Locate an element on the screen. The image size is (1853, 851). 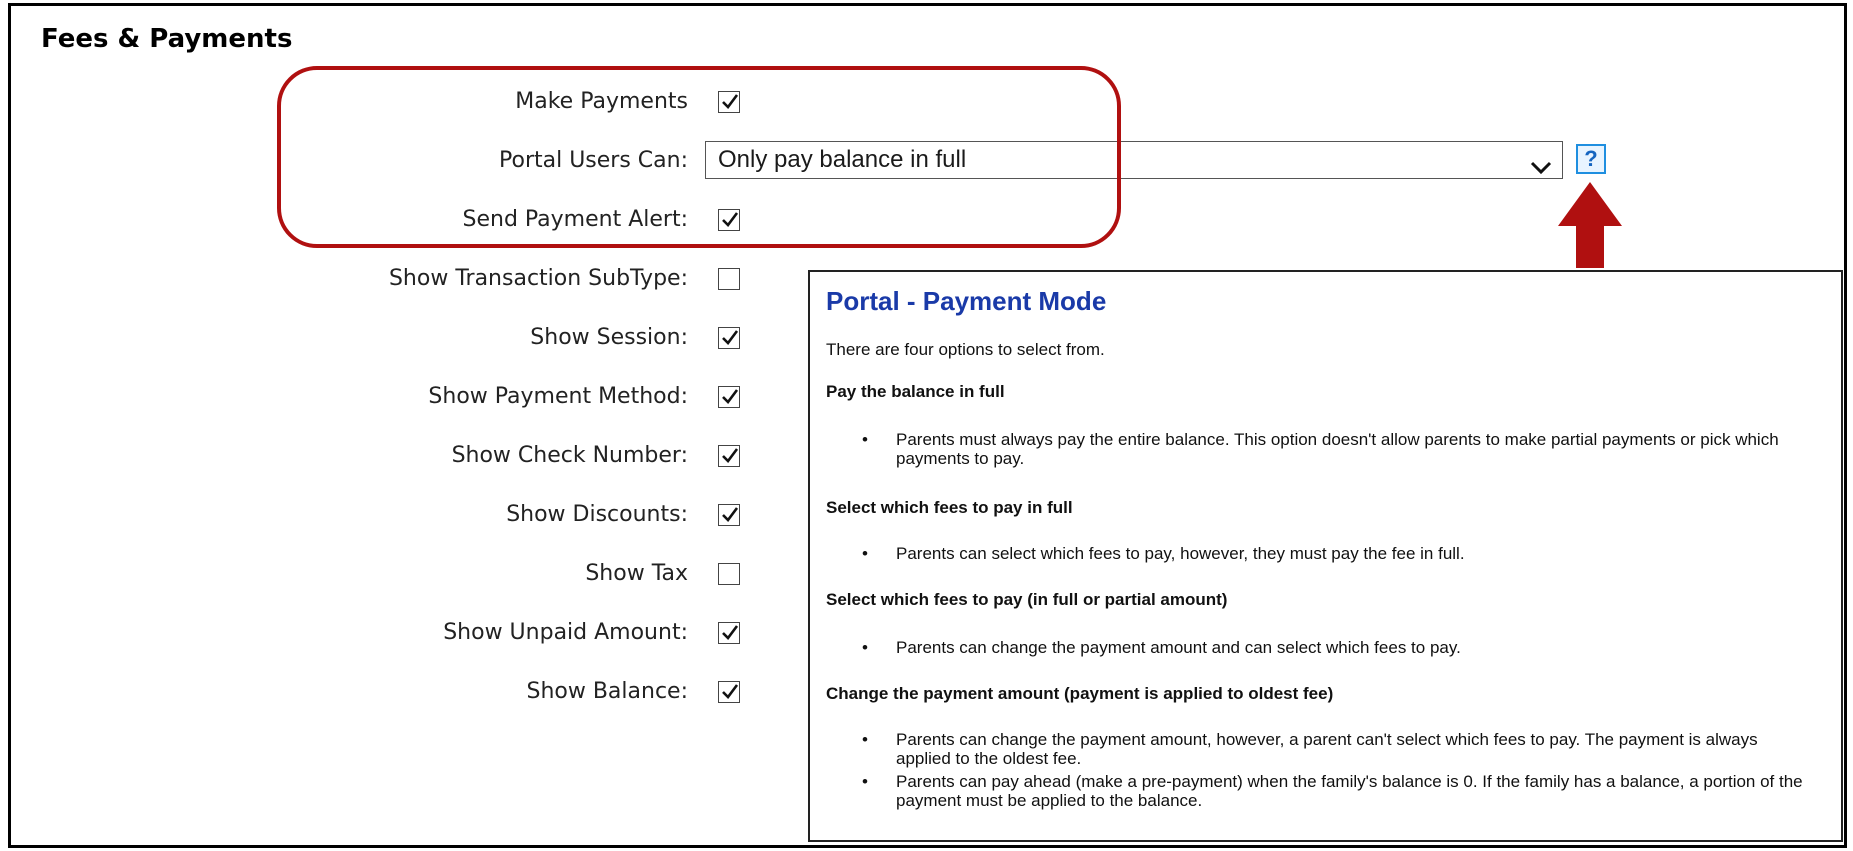
show-payment-method-checkbox is located at coordinates (729, 397).